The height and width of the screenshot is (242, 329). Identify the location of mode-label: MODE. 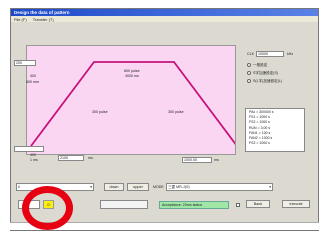
(158, 187).